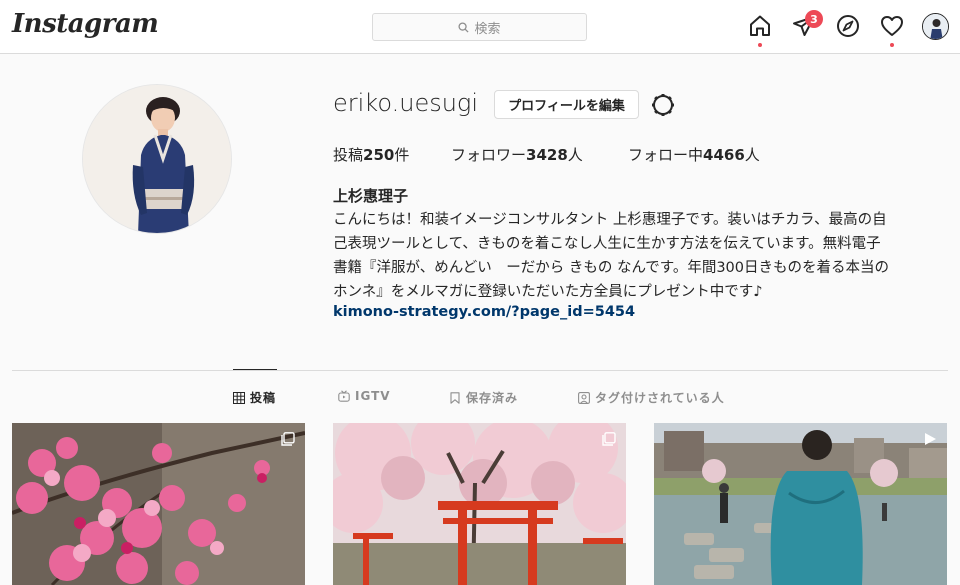 The width and height of the screenshot is (960, 585). Describe the element at coordinates (660, 398) in the screenshot. I see `tab-tagged-label: タグ付けされている人` at that location.